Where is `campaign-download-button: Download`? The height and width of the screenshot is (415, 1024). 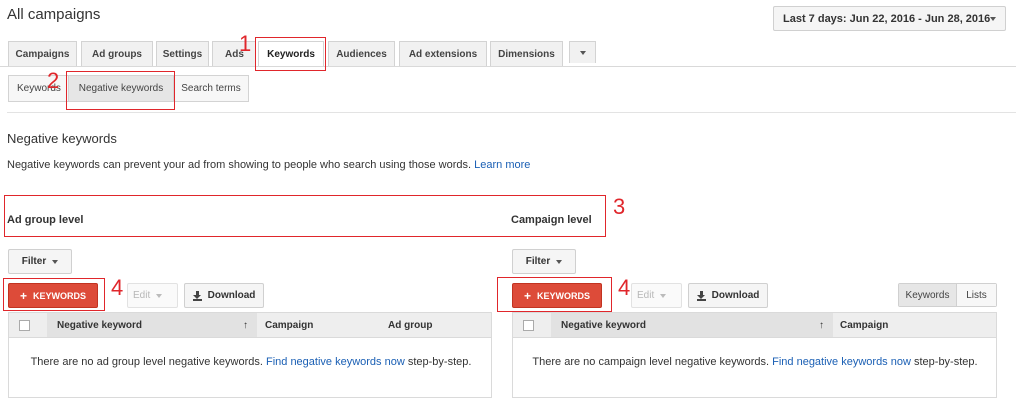 campaign-download-button: Download is located at coordinates (728, 295).